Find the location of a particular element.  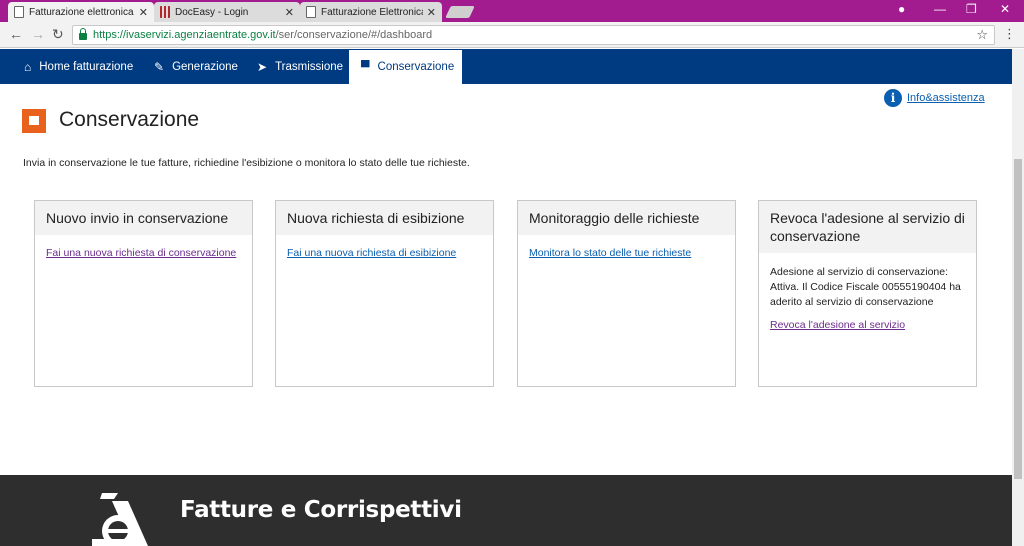

nav-label: Trasmissione is located at coordinates (309, 66).